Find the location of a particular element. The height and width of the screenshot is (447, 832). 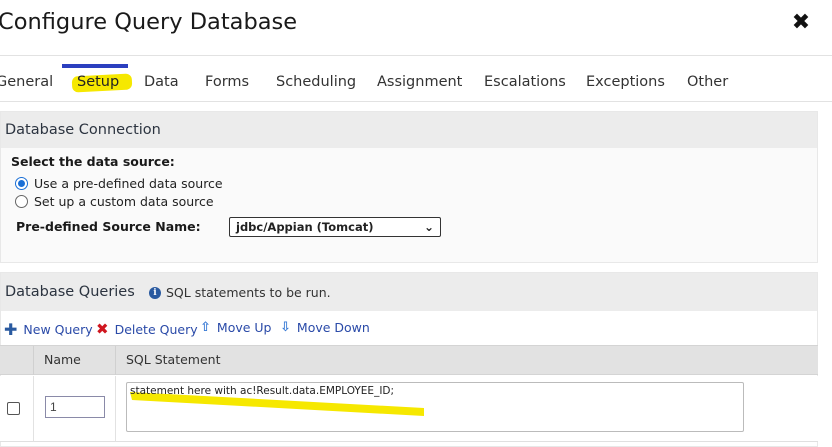

move-down-label: Move Down is located at coordinates (333, 327).